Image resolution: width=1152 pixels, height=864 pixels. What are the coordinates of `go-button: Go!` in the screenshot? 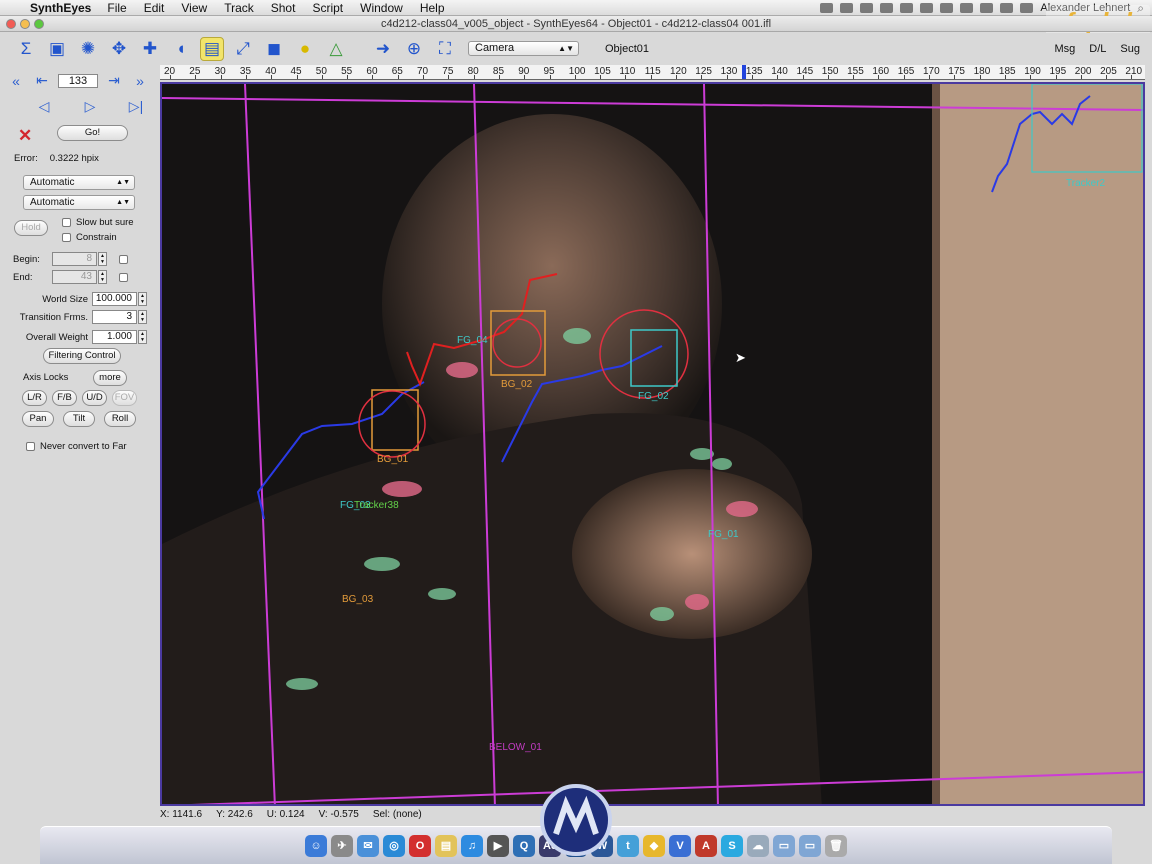 It's located at (92, 133).